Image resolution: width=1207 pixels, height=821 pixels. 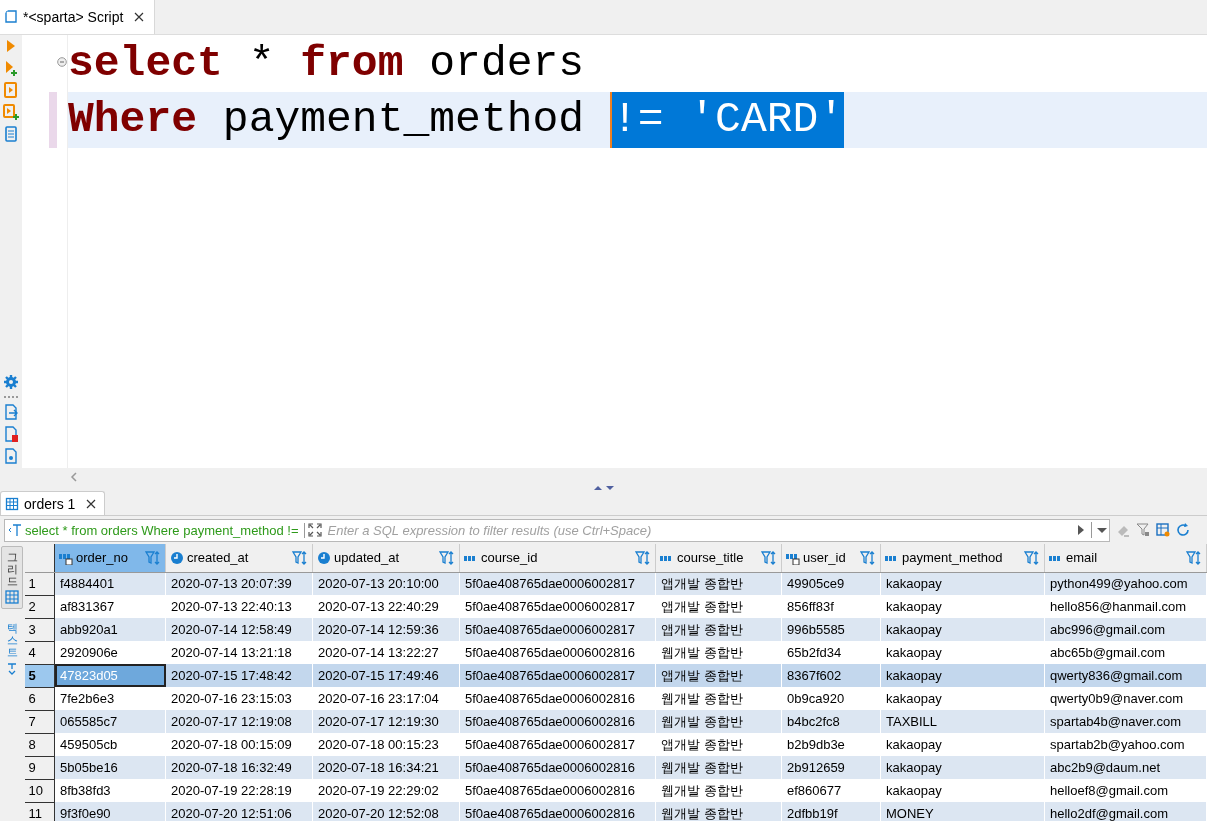 What do you see at coordinates (386, 721) in the screenshot?
I see `table-cell: 2020-07-17 12:19:30` at bounding box center [386, 721].